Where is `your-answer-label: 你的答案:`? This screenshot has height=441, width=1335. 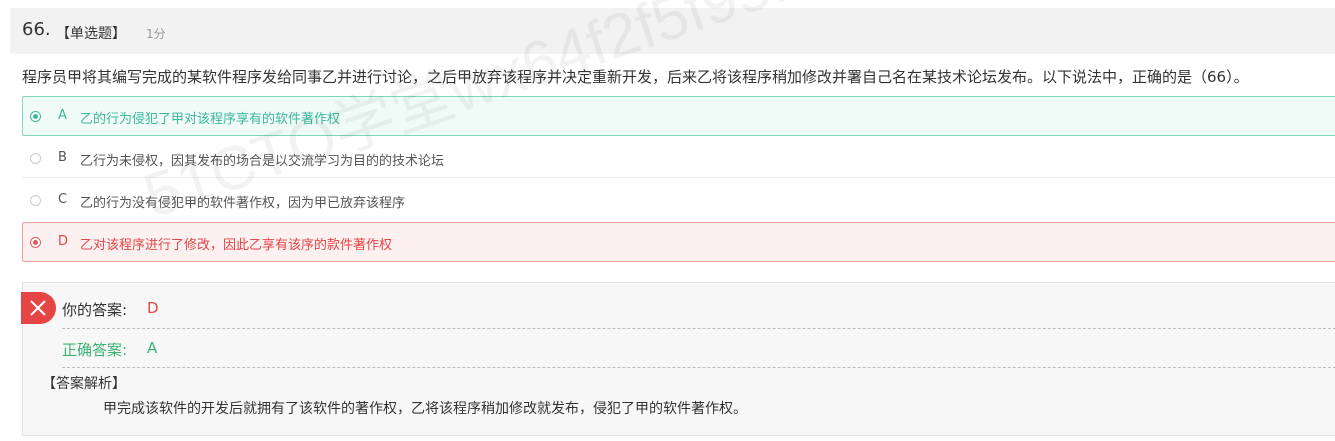
your-answer-label: 你的答案: is located at coordinates (95, 310).